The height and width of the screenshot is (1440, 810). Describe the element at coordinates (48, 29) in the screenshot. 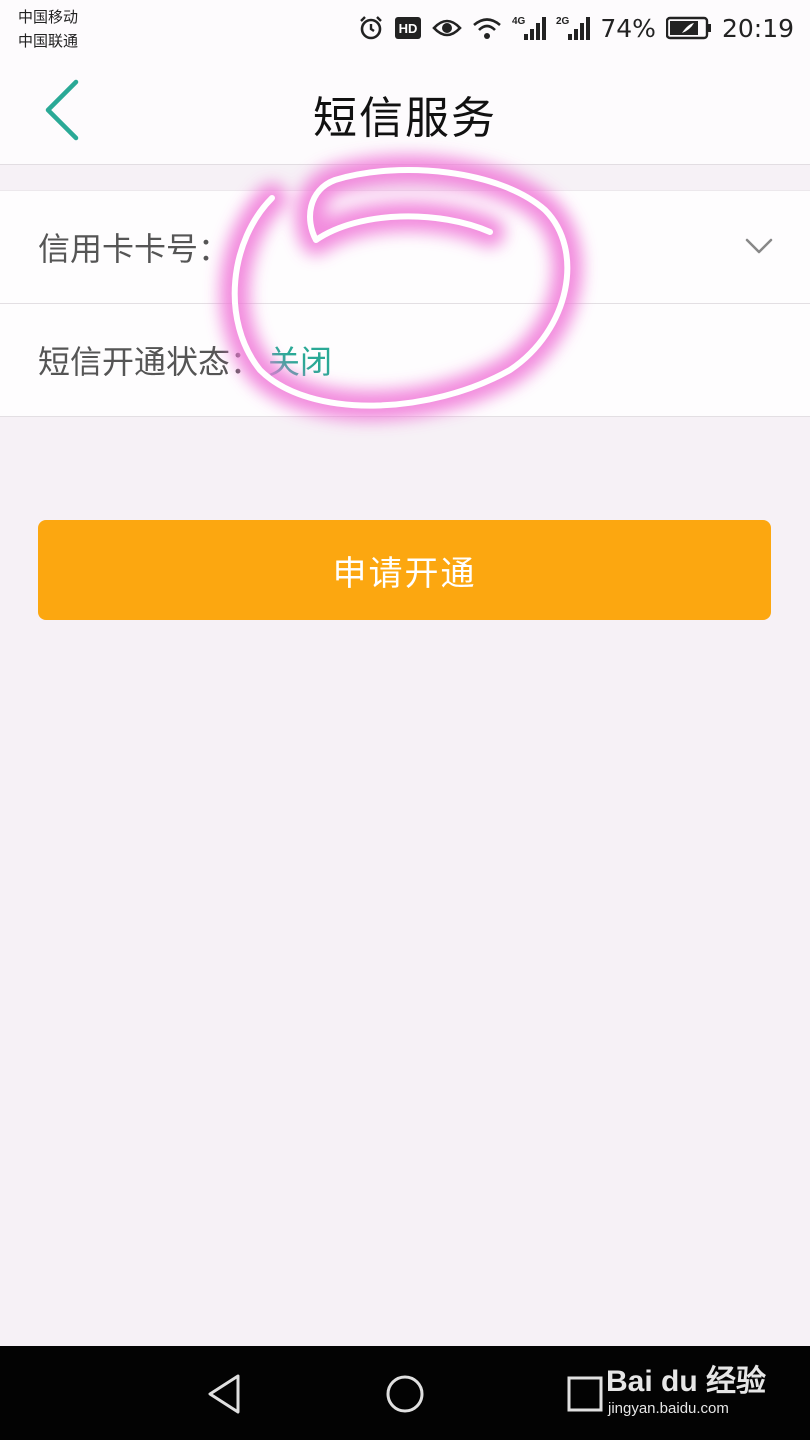

I see `carrier-names: 中国移动 中国联通` at that location.